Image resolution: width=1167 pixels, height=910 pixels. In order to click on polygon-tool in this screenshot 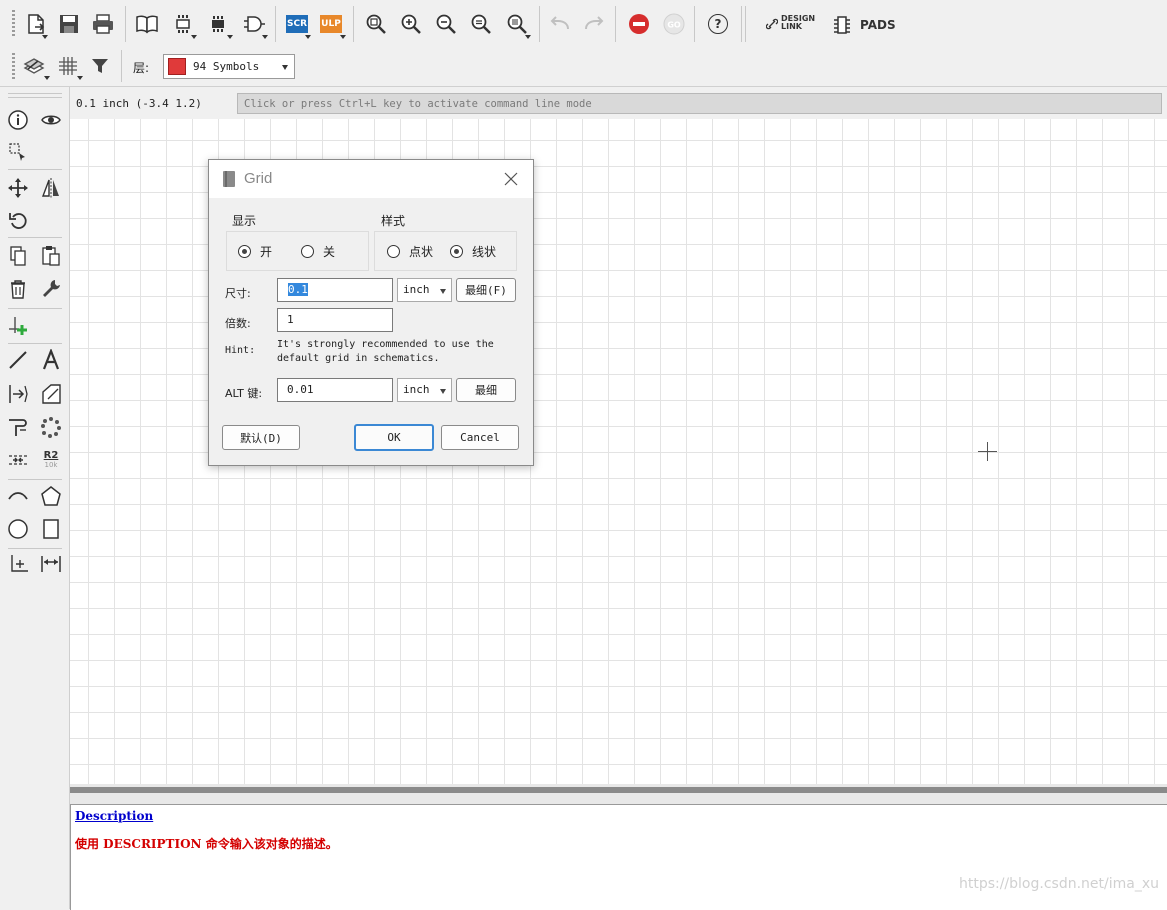, I will do `click(51, 496)`.